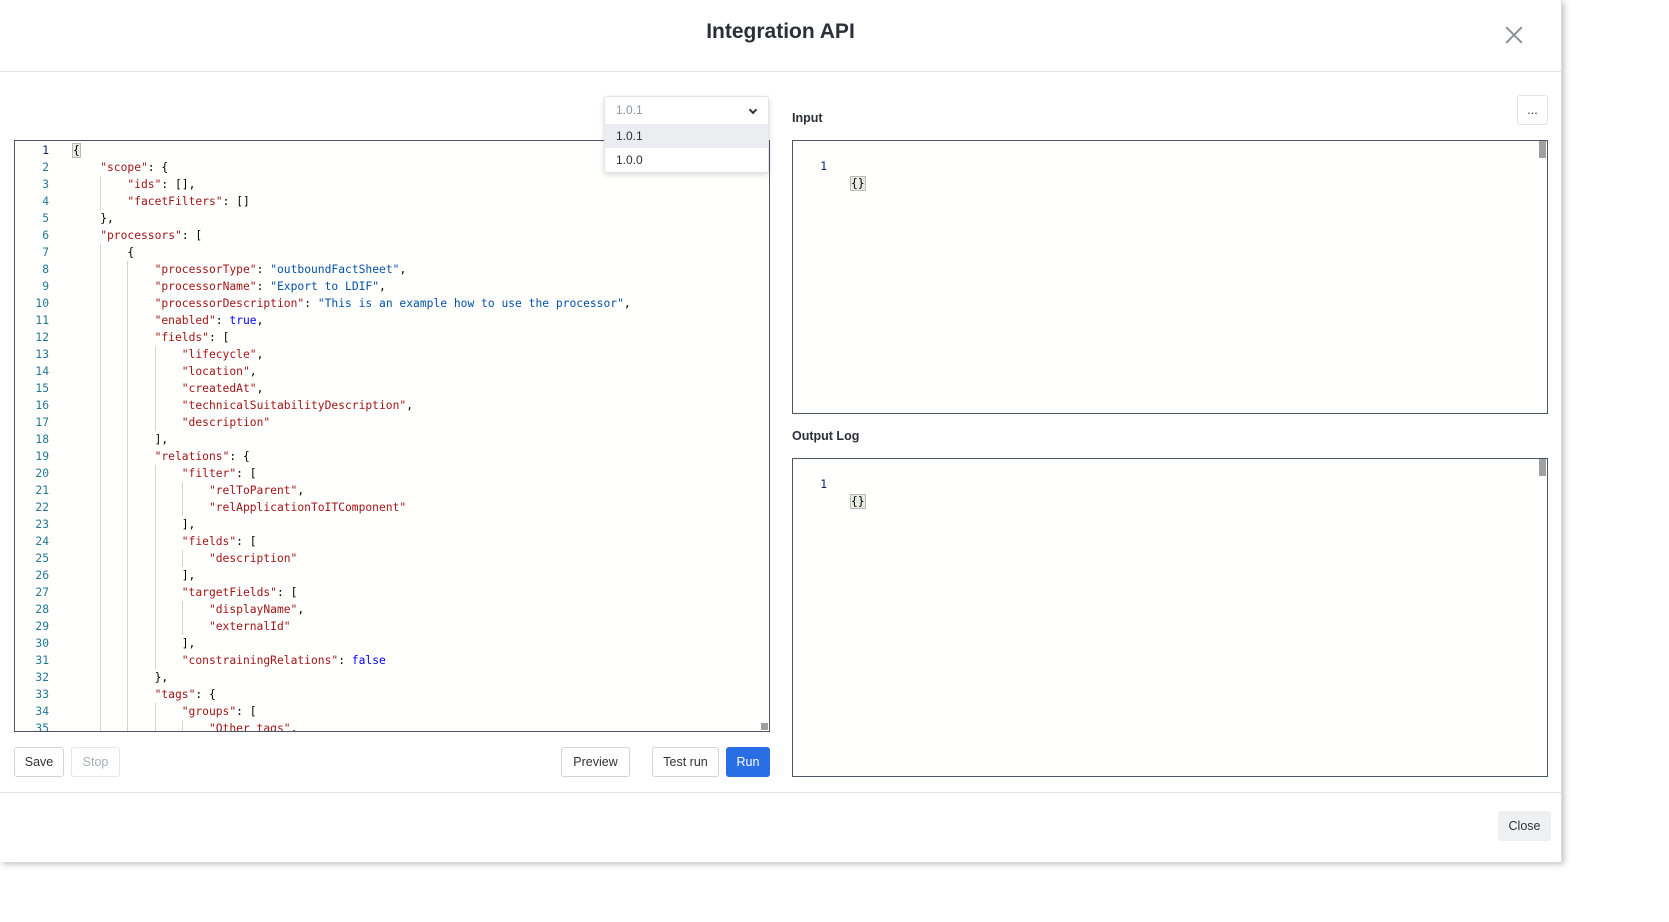  I want to click on code-line: 18],, so click(392, 439).